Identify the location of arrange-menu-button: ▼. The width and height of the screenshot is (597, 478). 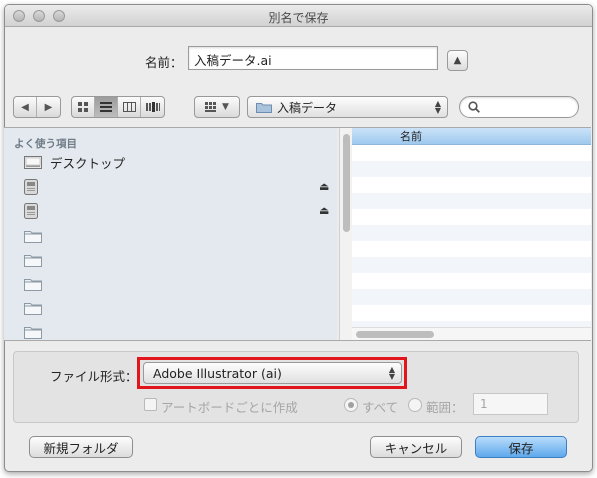
(217, 107).